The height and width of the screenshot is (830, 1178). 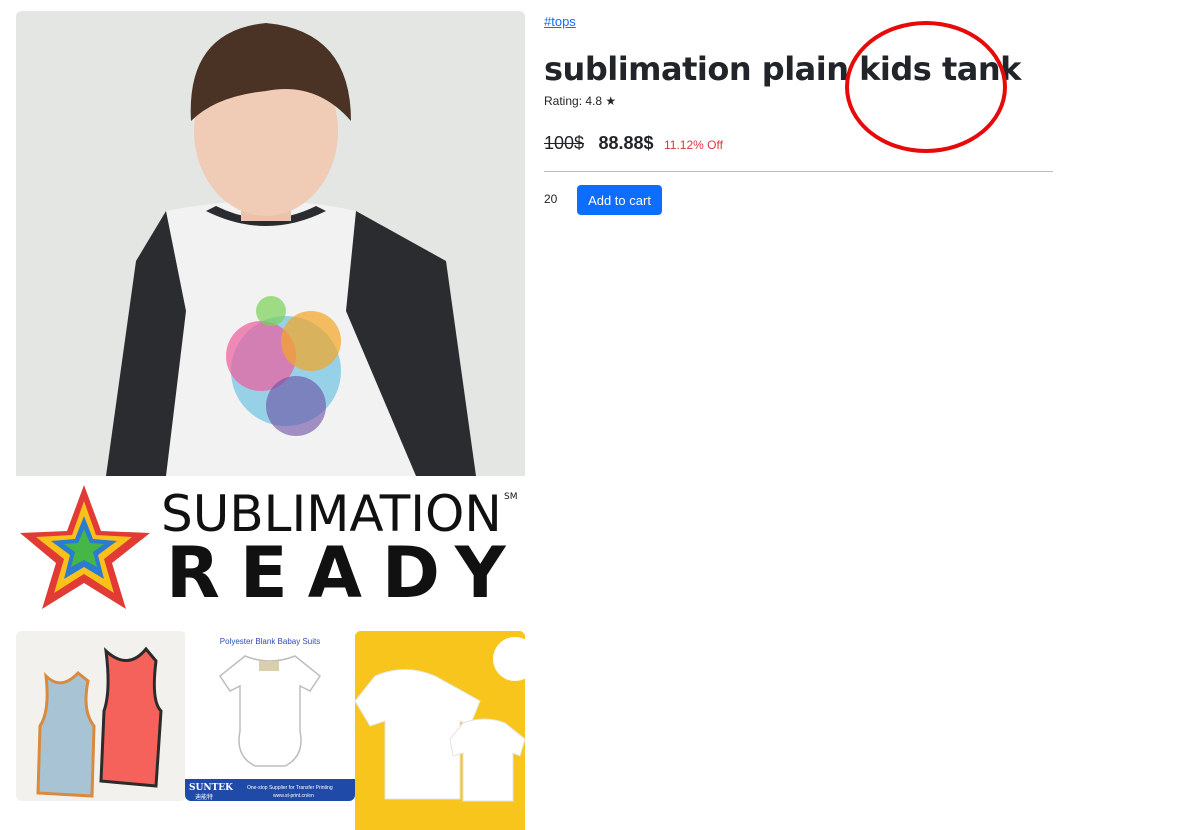 I want to click on divider, so click(x=798, y=171).